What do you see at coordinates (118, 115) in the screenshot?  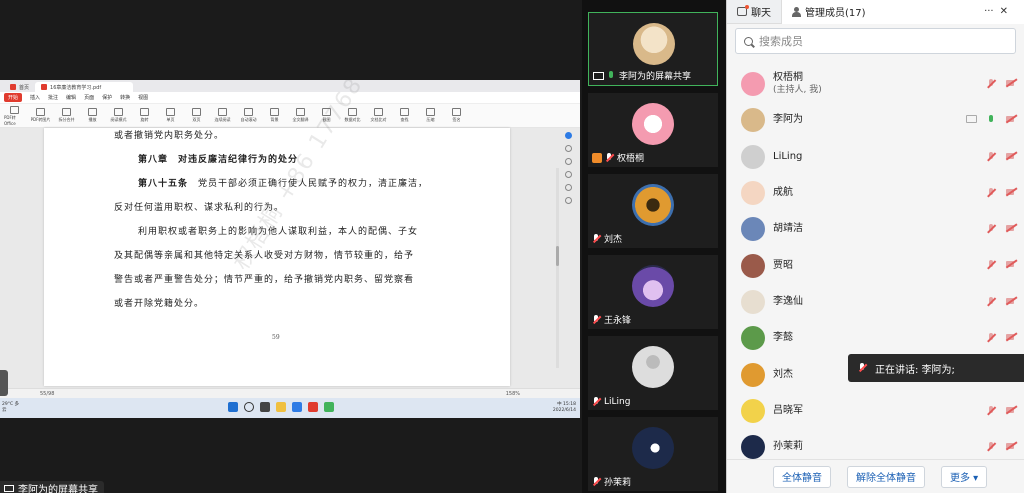 I see `wps-tool-button: 阅读模式` at bounding box center [118, 115].